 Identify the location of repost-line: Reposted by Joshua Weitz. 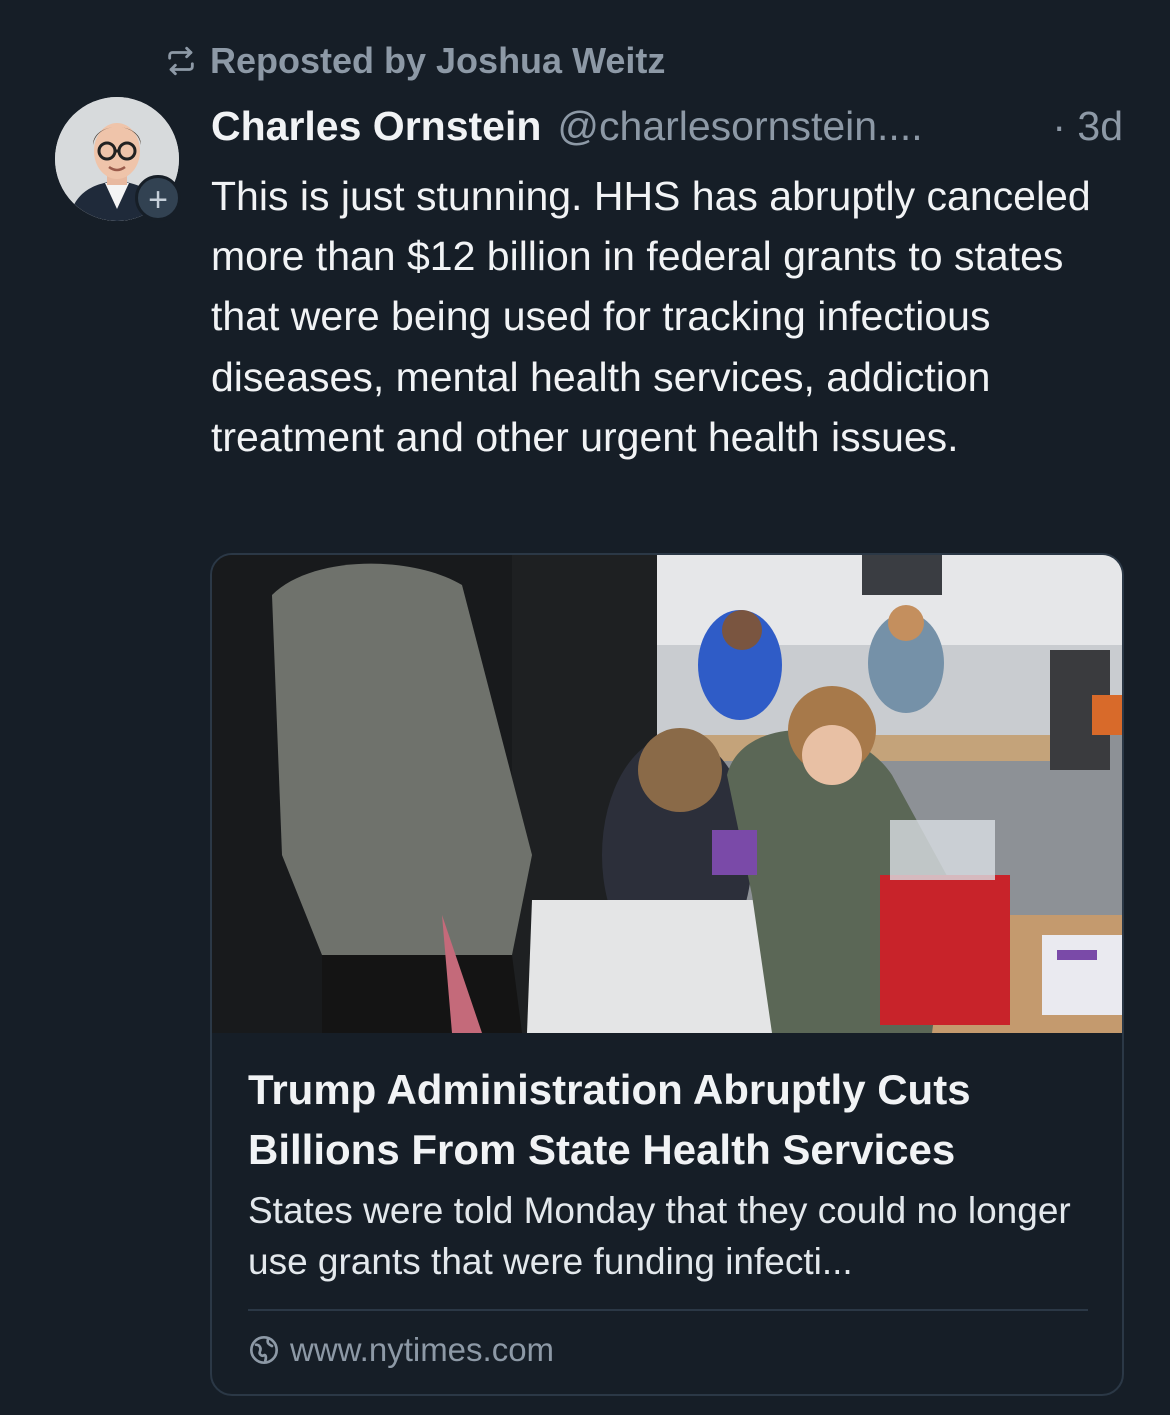
(414, 61).